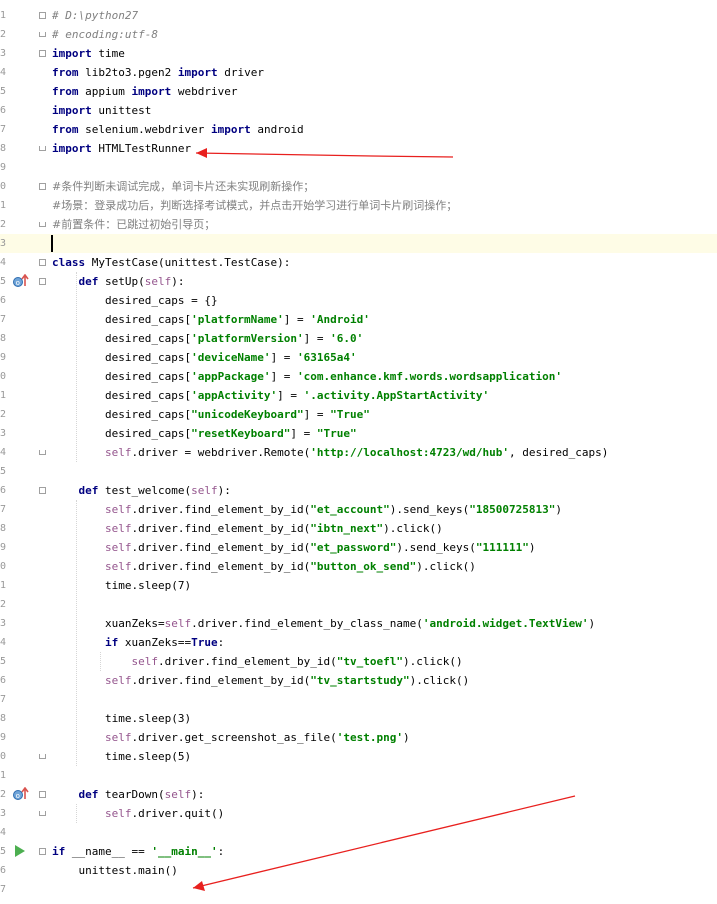 The width and height of the screenshot is (717, 904). What do you see at coordinates (358, 471) in the screenshot?
I see `code-line: 5` at bounding box center [358, 471].